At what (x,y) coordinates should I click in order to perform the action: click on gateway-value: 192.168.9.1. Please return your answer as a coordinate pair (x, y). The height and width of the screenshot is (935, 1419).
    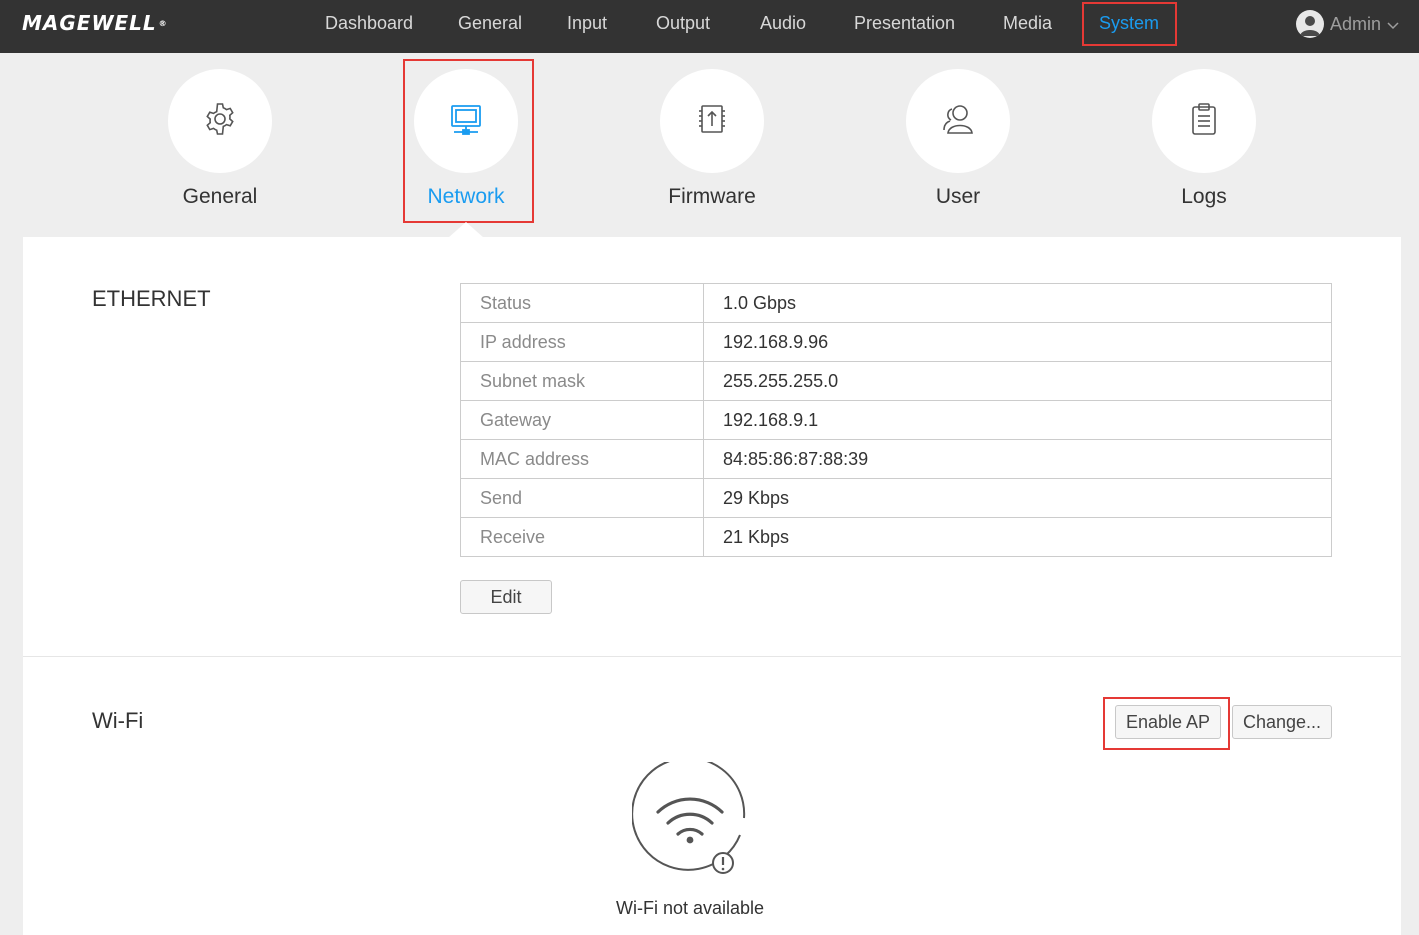
    Looking at the image, I should click on (1017, 420).